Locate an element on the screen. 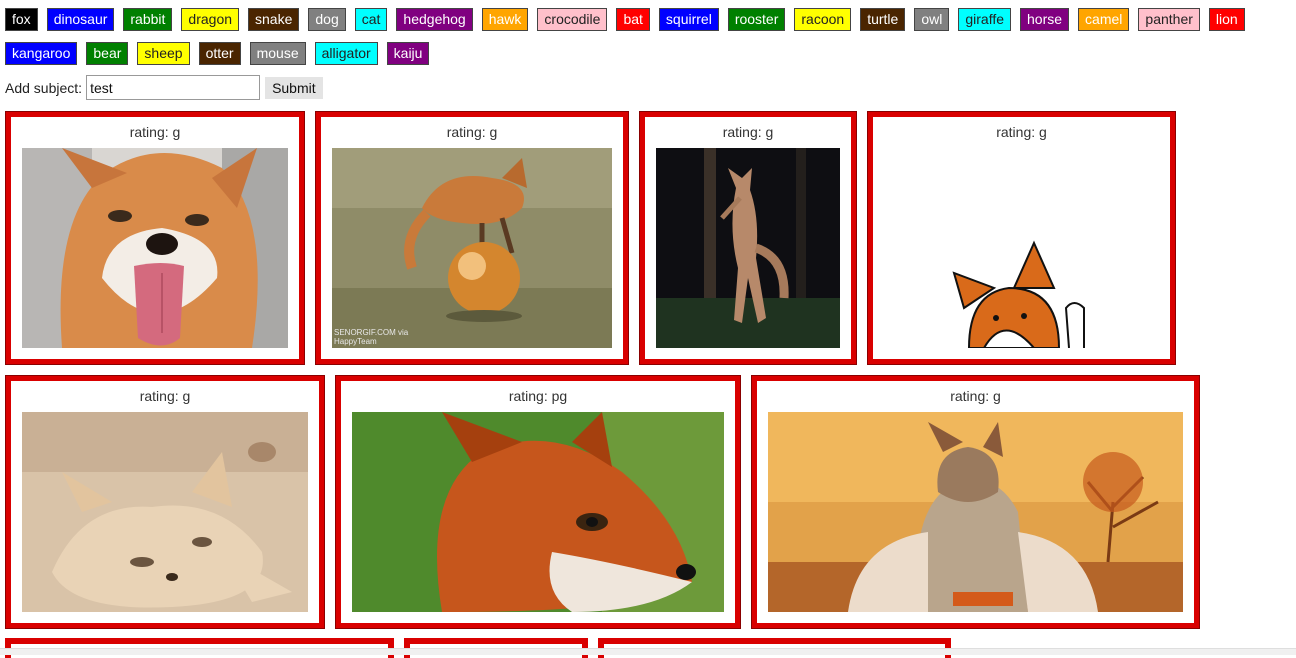 This screenshot has width=1296, height=658. submit-button: Submit is located at coordinates (294, 87).